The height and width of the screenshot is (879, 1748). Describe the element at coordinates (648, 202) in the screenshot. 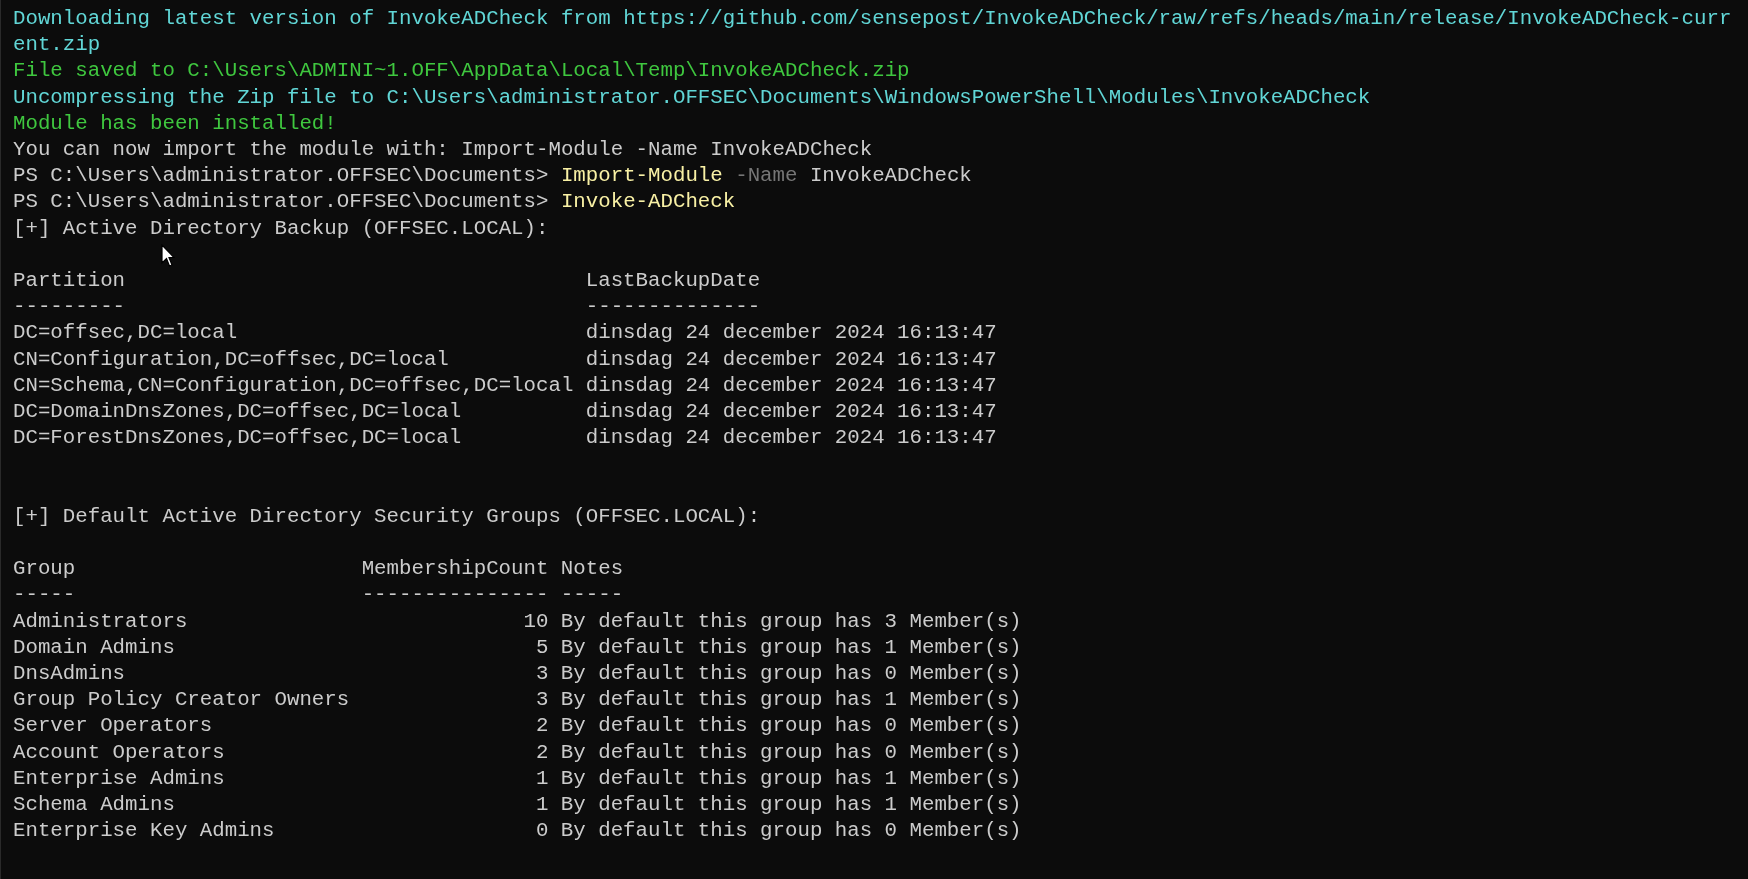

I see `command-name: Invoke-ADCheck` at that location.